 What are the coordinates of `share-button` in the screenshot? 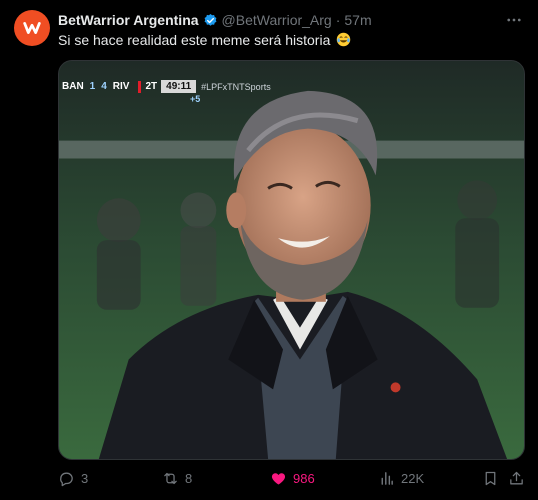 It's located at (516, 478).